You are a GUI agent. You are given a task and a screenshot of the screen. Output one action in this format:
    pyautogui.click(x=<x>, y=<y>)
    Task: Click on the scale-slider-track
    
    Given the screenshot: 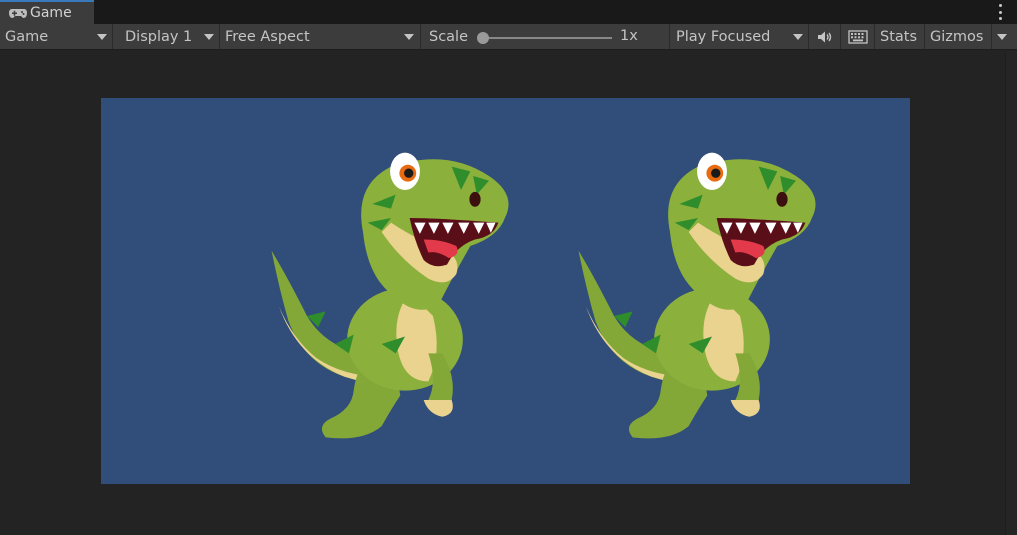 What is the action you would take?
    pyautogui.click(x=548, y=38)
    